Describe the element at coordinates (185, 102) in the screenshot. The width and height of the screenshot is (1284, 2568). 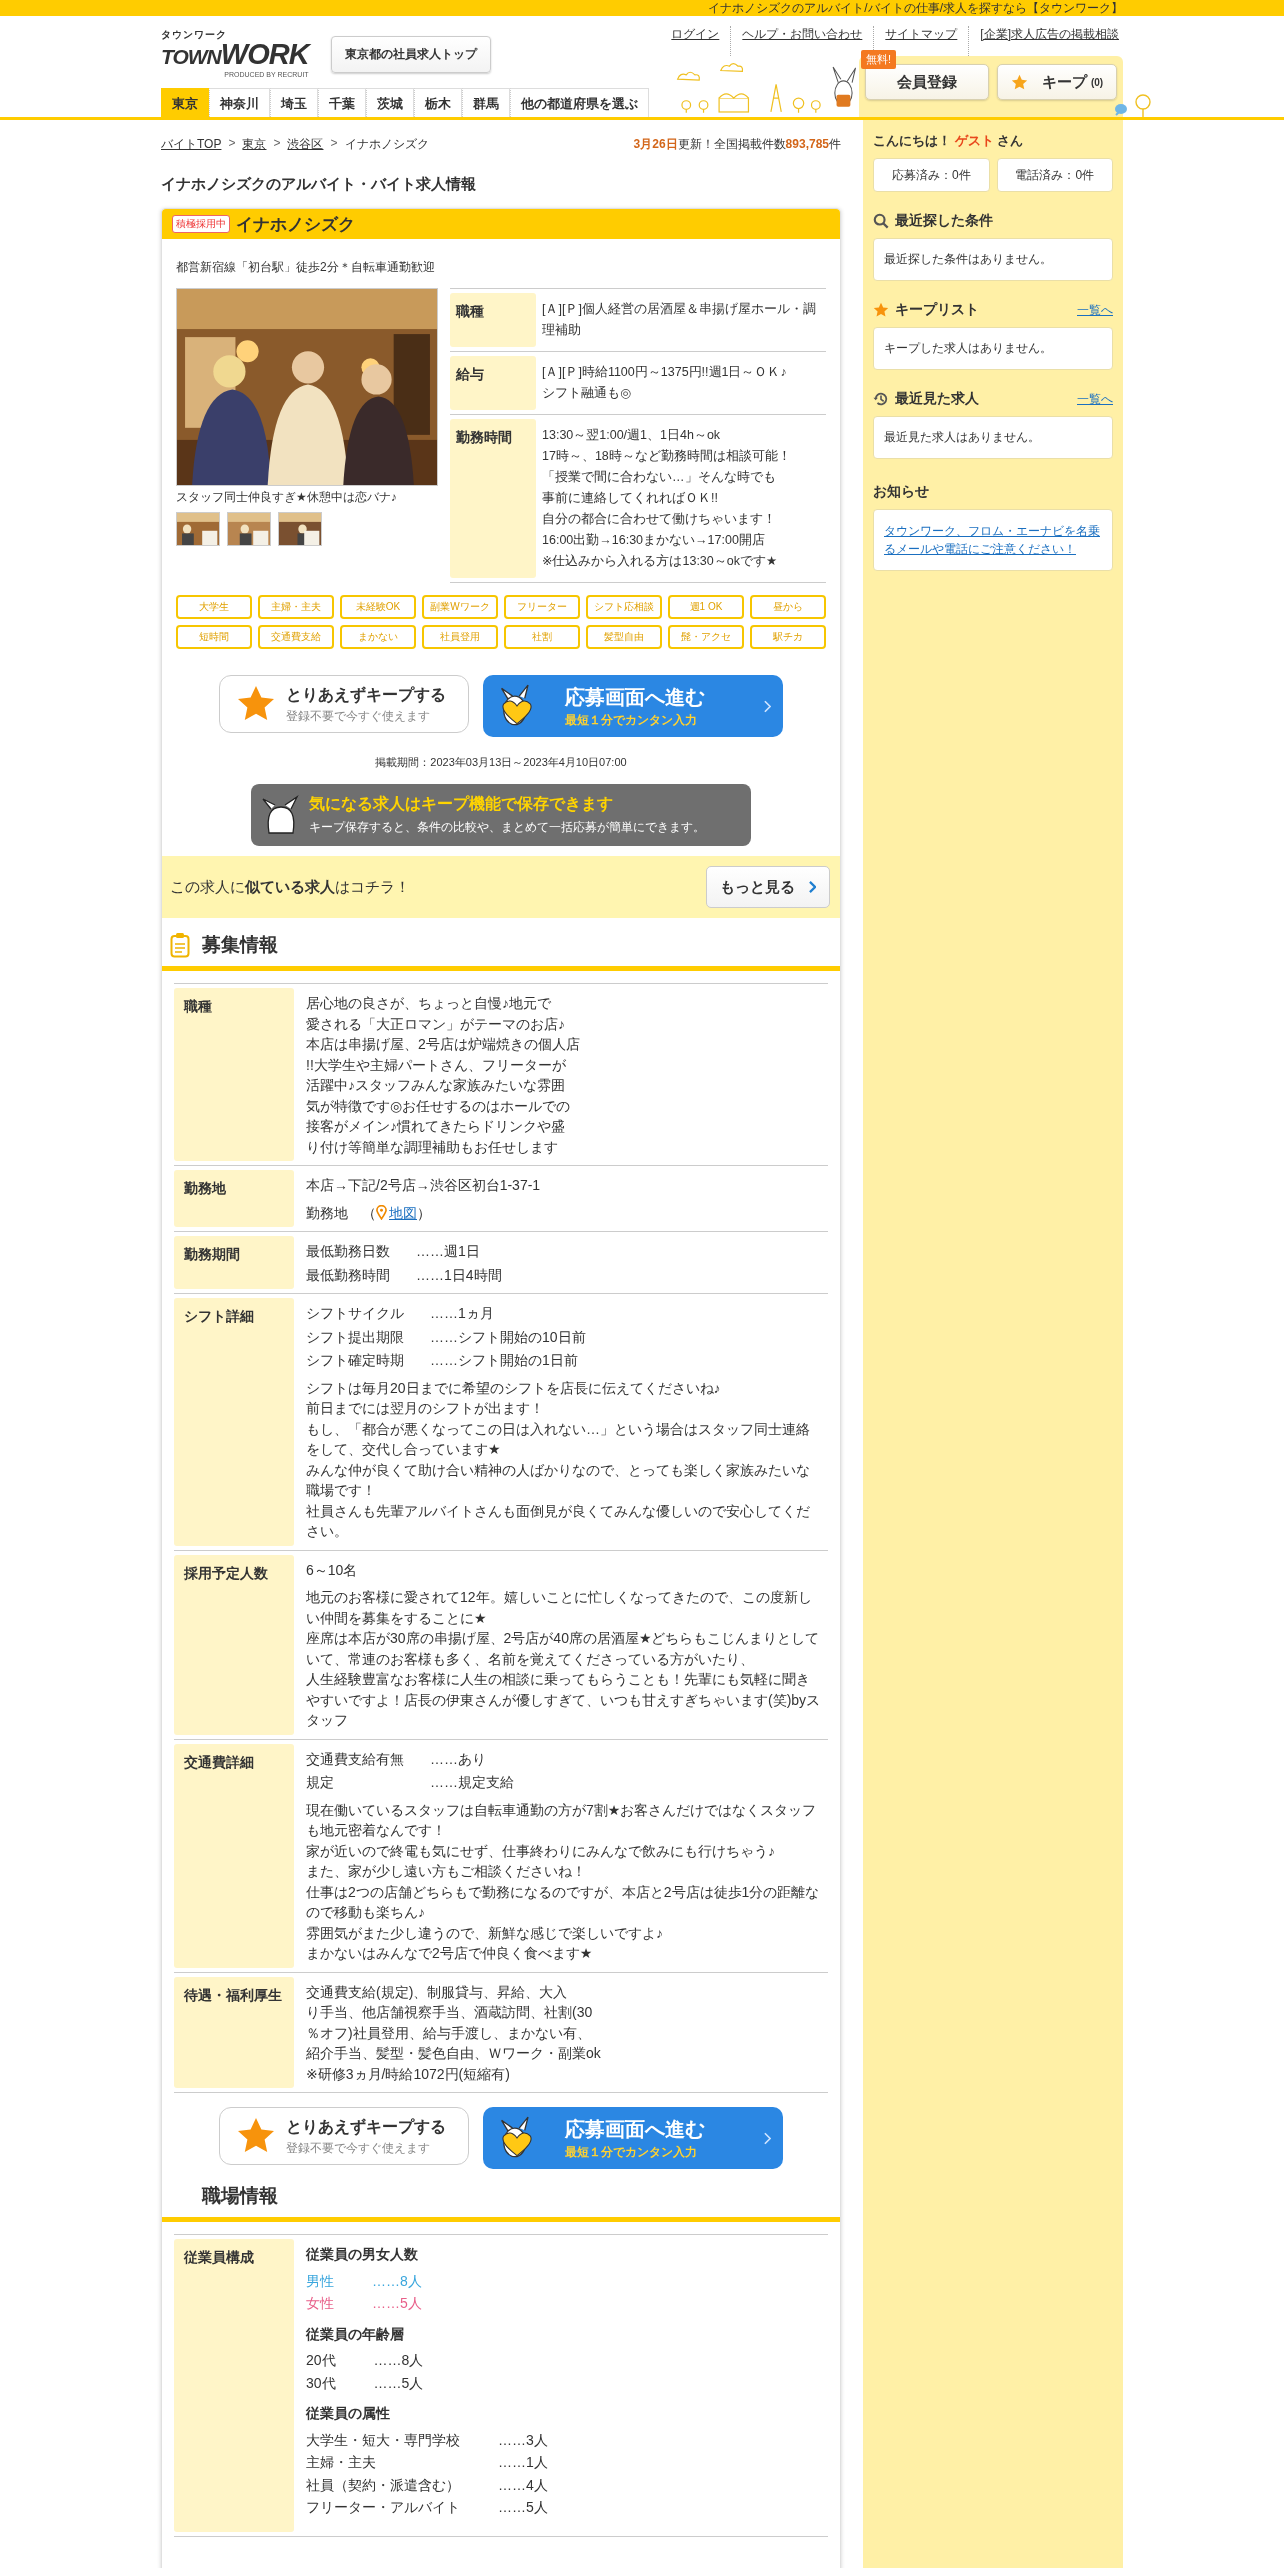
I see `prefecture-tab: 東京` at that location.